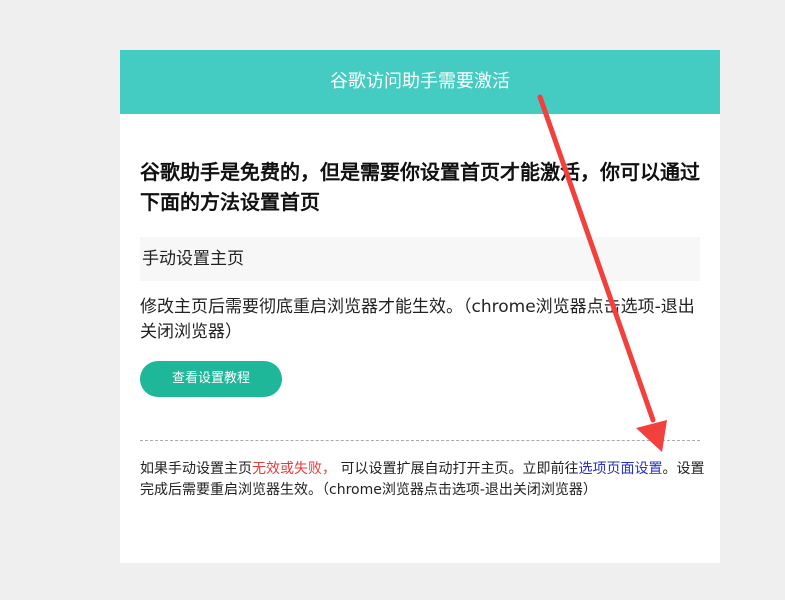 This screenshot has height=600, width=785. Describe the element at coordinates (457, 469) in the screenshot. I see `footer-note-middle: 可以设置扩展自动打开主页。立即前往` at that location.